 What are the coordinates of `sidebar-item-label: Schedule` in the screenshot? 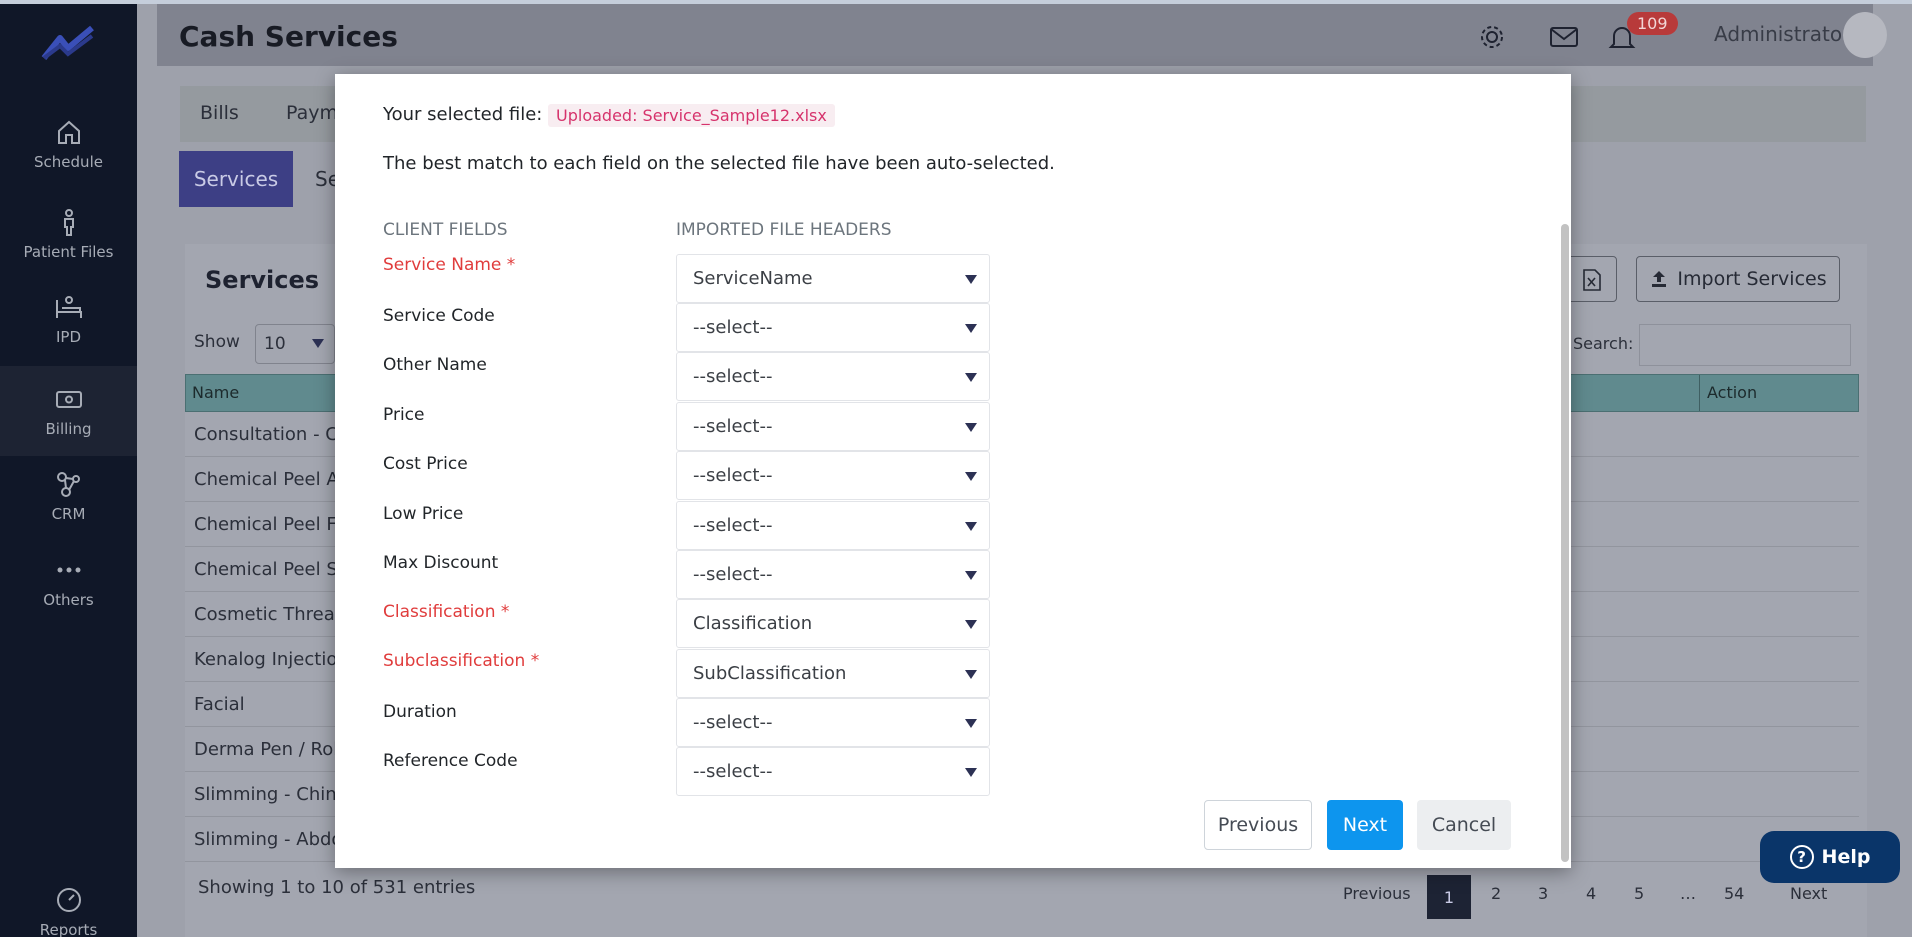 It's located at (68, 162).